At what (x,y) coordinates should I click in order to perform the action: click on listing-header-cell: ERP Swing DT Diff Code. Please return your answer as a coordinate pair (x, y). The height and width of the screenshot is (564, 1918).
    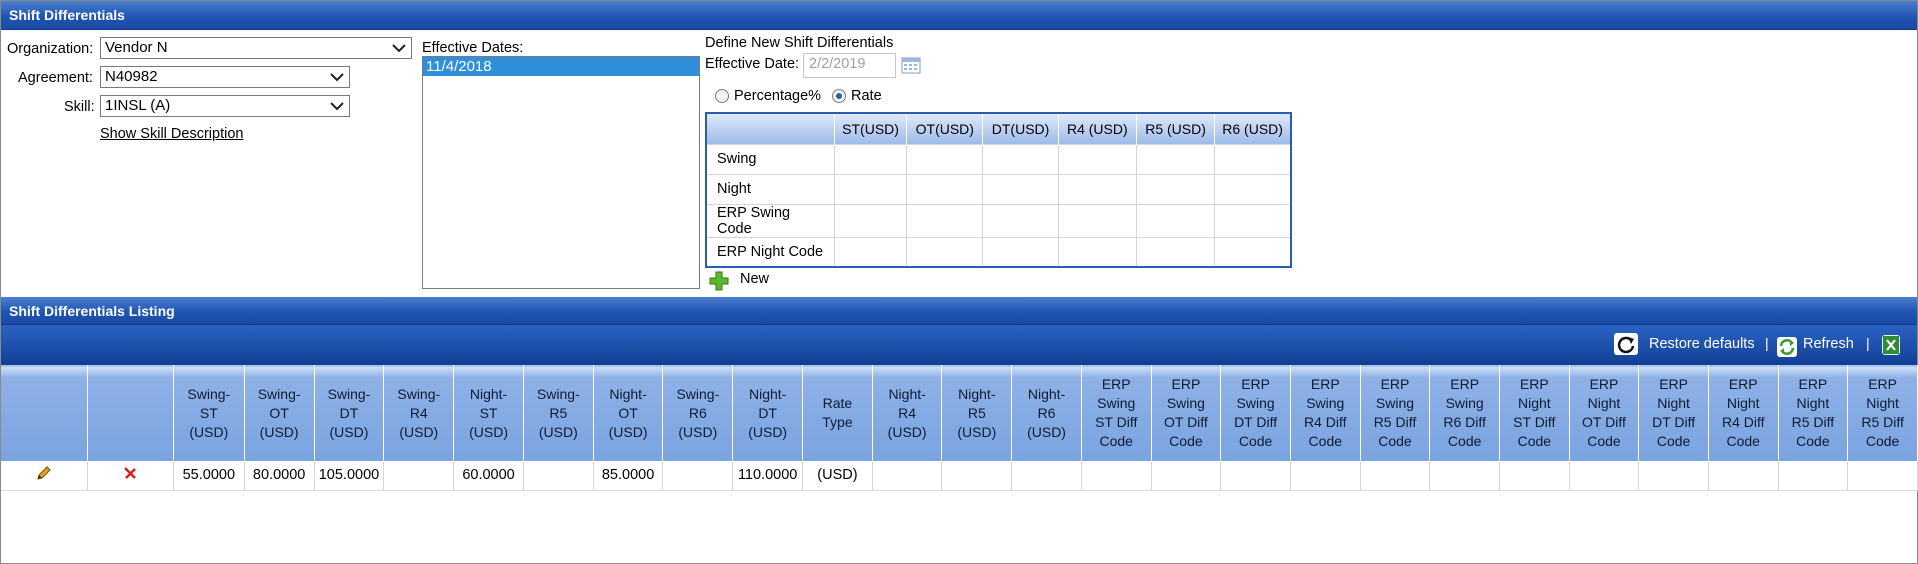
    Looking at the image, I should click on (1255, 413).